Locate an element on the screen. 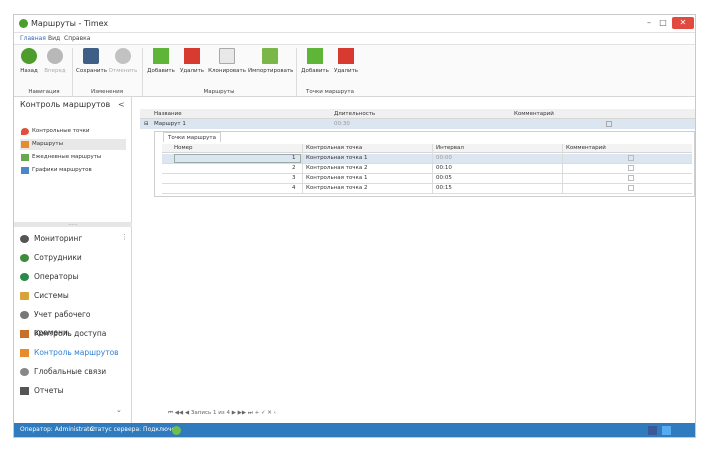  point-name: Контрольная точка 2 is located at coordinates (337, 188).